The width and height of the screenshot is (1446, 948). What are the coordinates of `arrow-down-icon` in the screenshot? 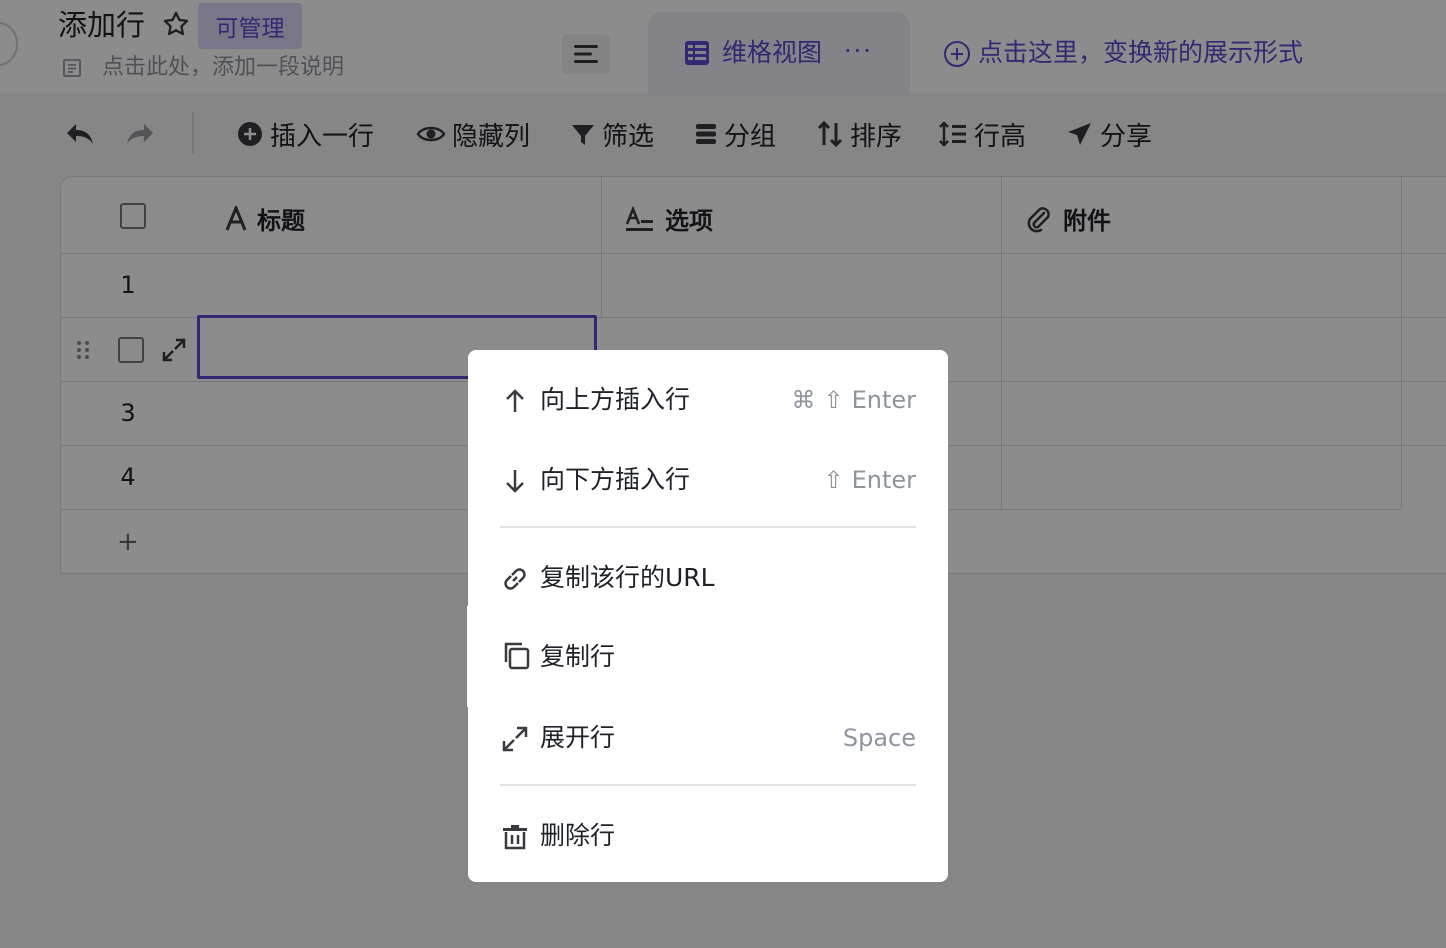 It's located at (515, 481).